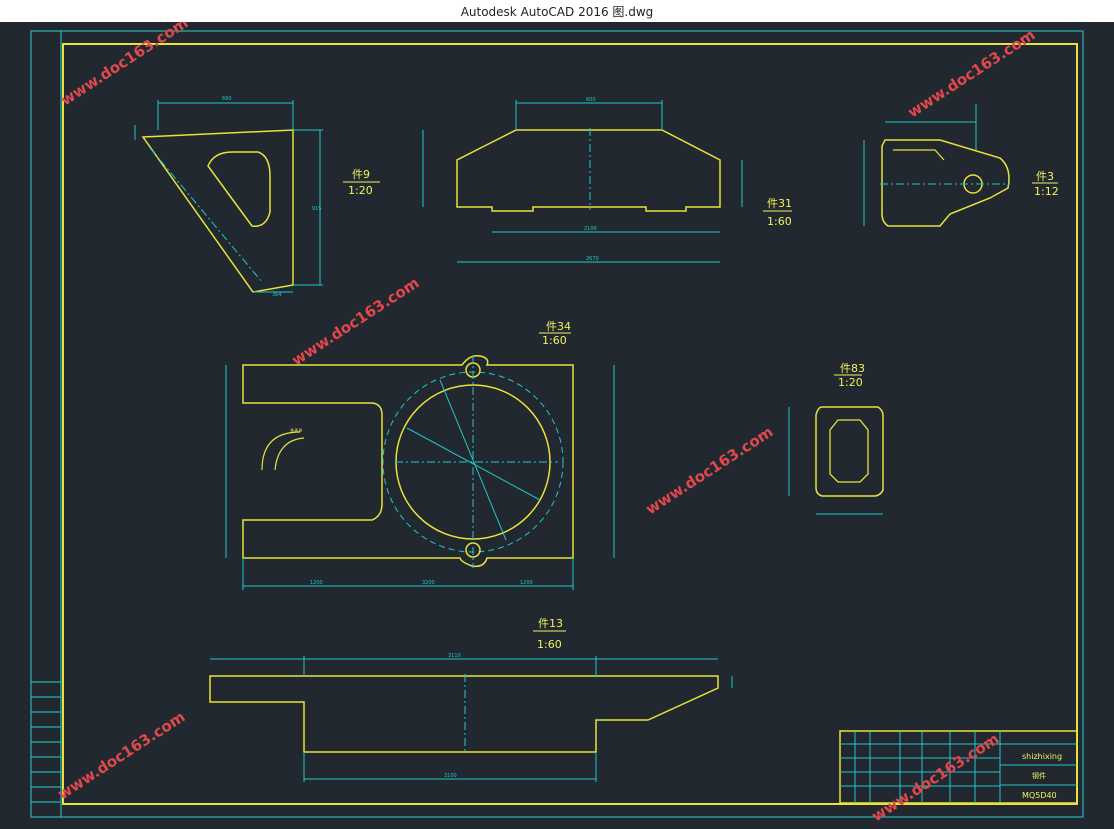 This screenshot has width=1114, height=829. What do you see at coordinates (1039, 795) in the screenshot?
I see `title-block-drawing-no: MQ5D40` at bounding box center [1039, 795].